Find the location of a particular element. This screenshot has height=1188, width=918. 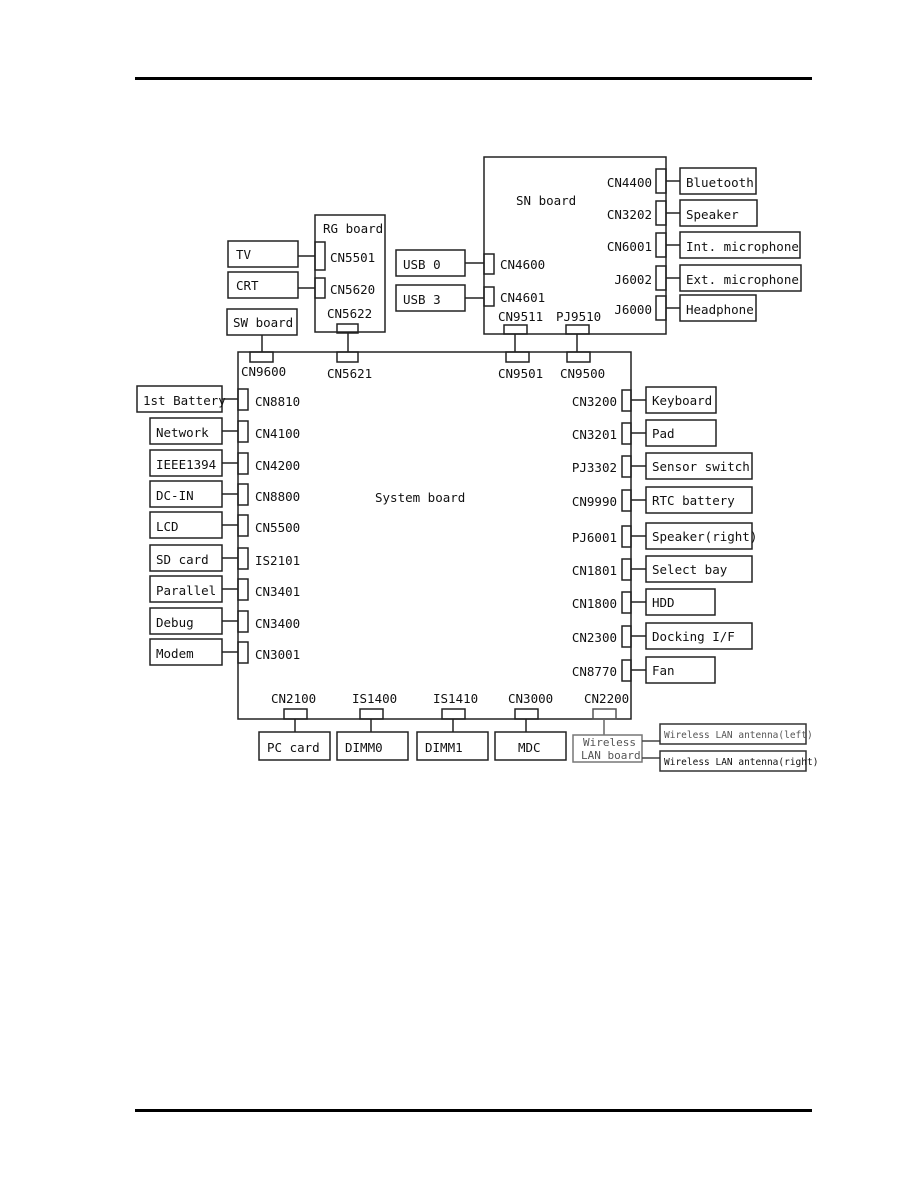

antenna-label: Wireless LAN antenna(left) is located at coordinates (738, 735).